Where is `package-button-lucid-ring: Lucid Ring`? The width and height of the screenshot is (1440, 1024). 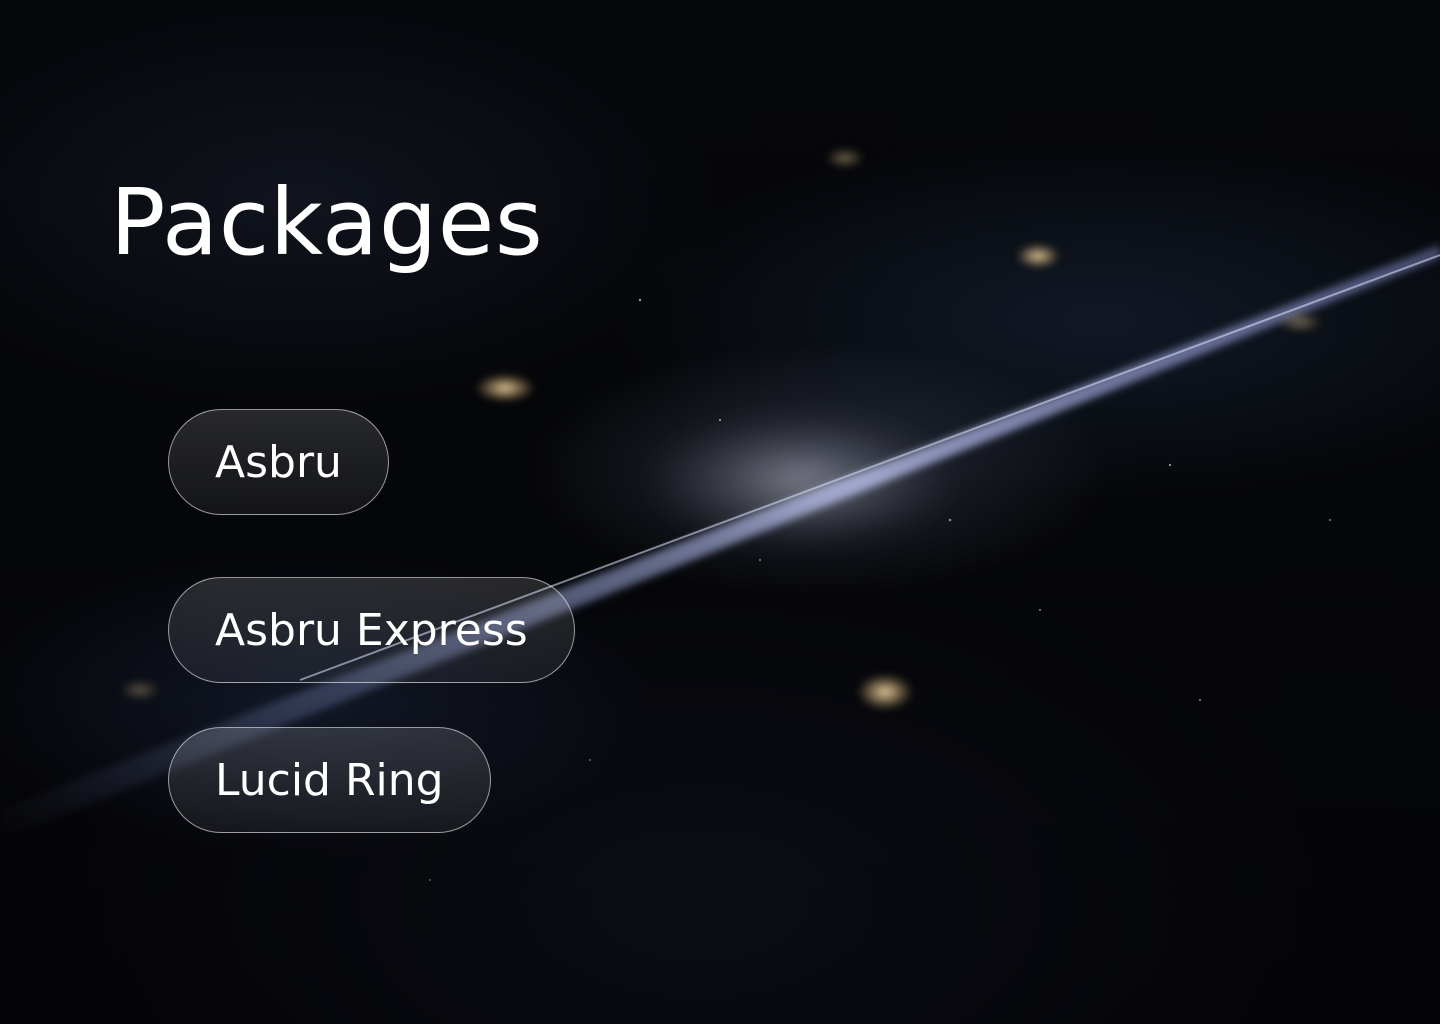 package-button-lucid-ring: Lucid Ring is located at coordinates (329, 780).